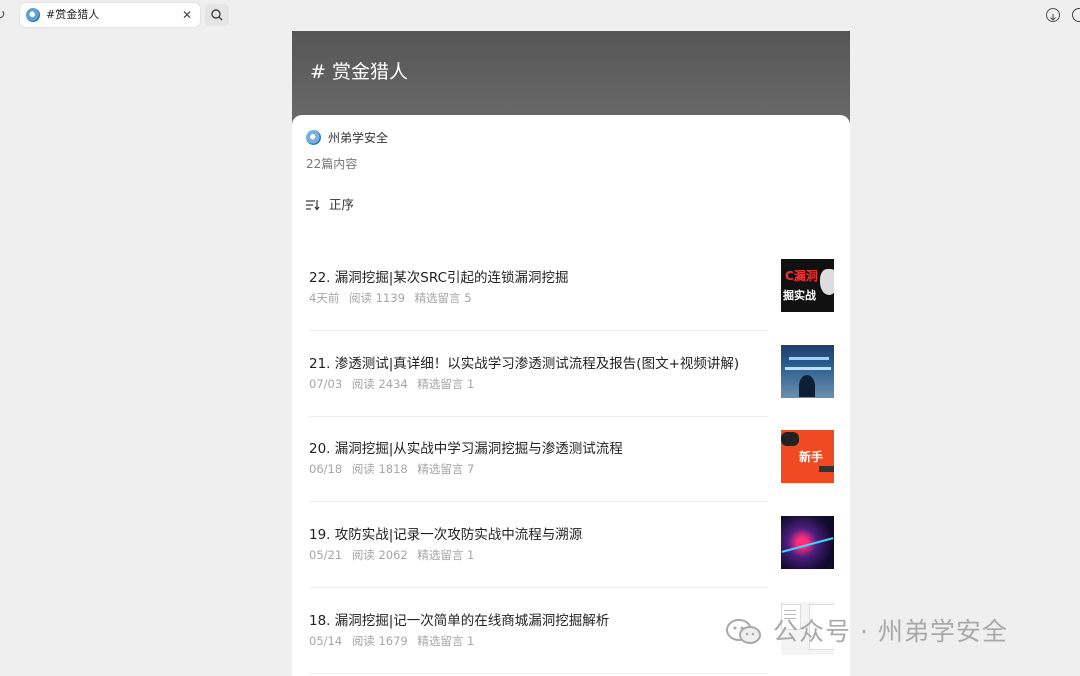 The width and height of the screenshot is (1080, 676). Describe the element at coordinates (326, 384) in the screenshot. I see `article-date: 07/03` at that location.